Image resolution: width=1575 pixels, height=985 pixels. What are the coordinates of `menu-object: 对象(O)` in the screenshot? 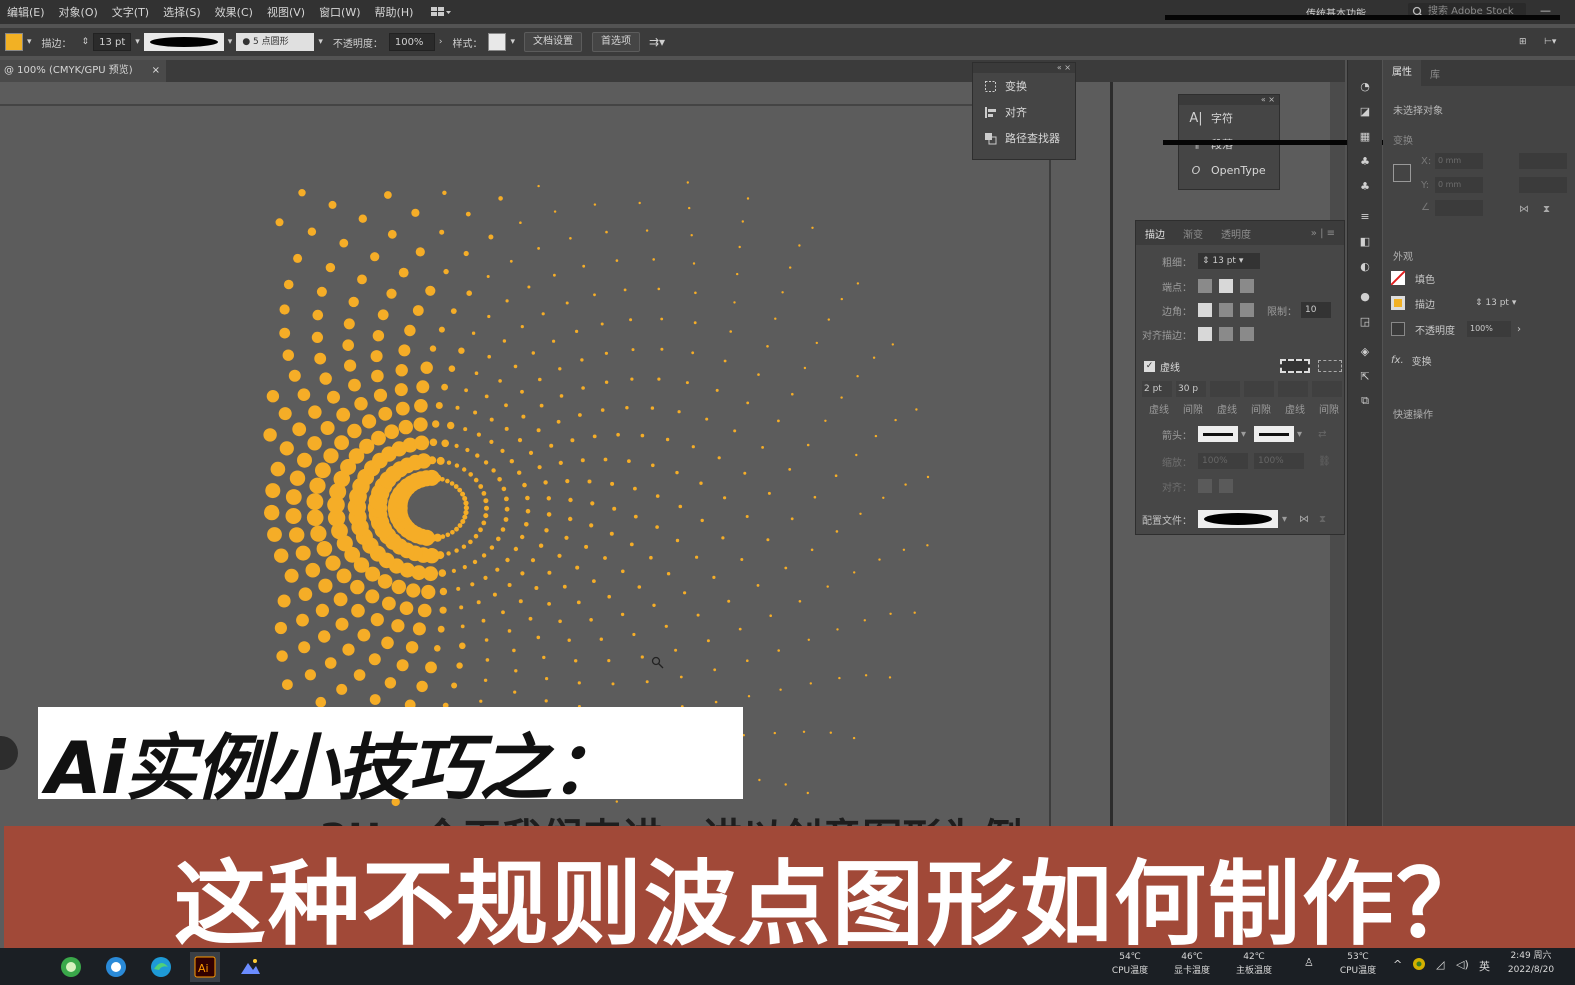 It's located at (78, 12).